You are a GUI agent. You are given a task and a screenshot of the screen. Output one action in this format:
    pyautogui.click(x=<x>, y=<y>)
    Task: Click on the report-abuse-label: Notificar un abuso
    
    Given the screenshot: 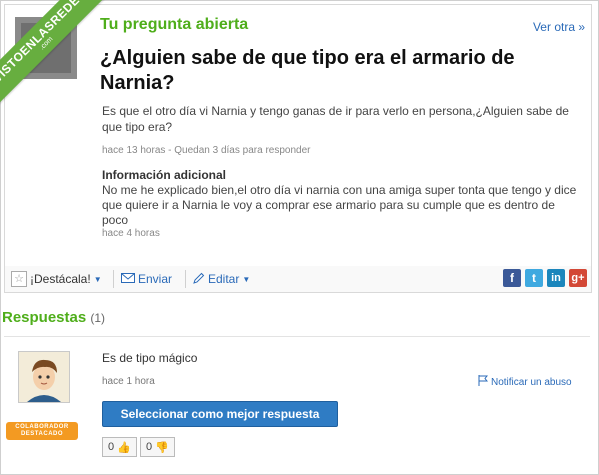 What is the action you would take?
    pyautogui.click(x=531, y=382)
    